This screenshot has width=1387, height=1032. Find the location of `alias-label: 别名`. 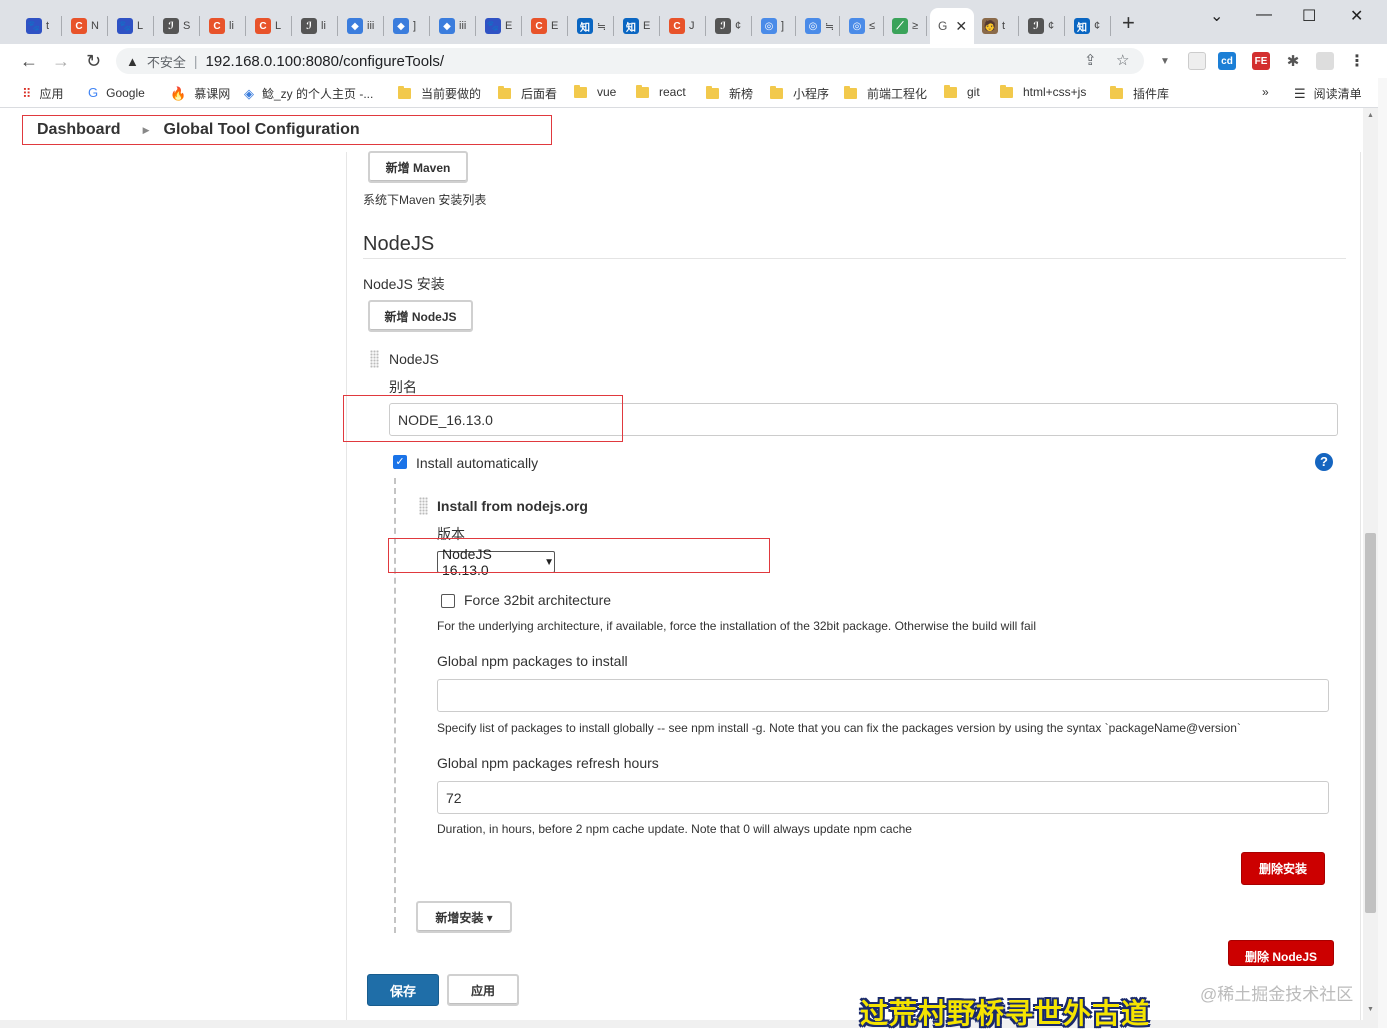

alias-label: 别名 is located at coordinates (403, 387).